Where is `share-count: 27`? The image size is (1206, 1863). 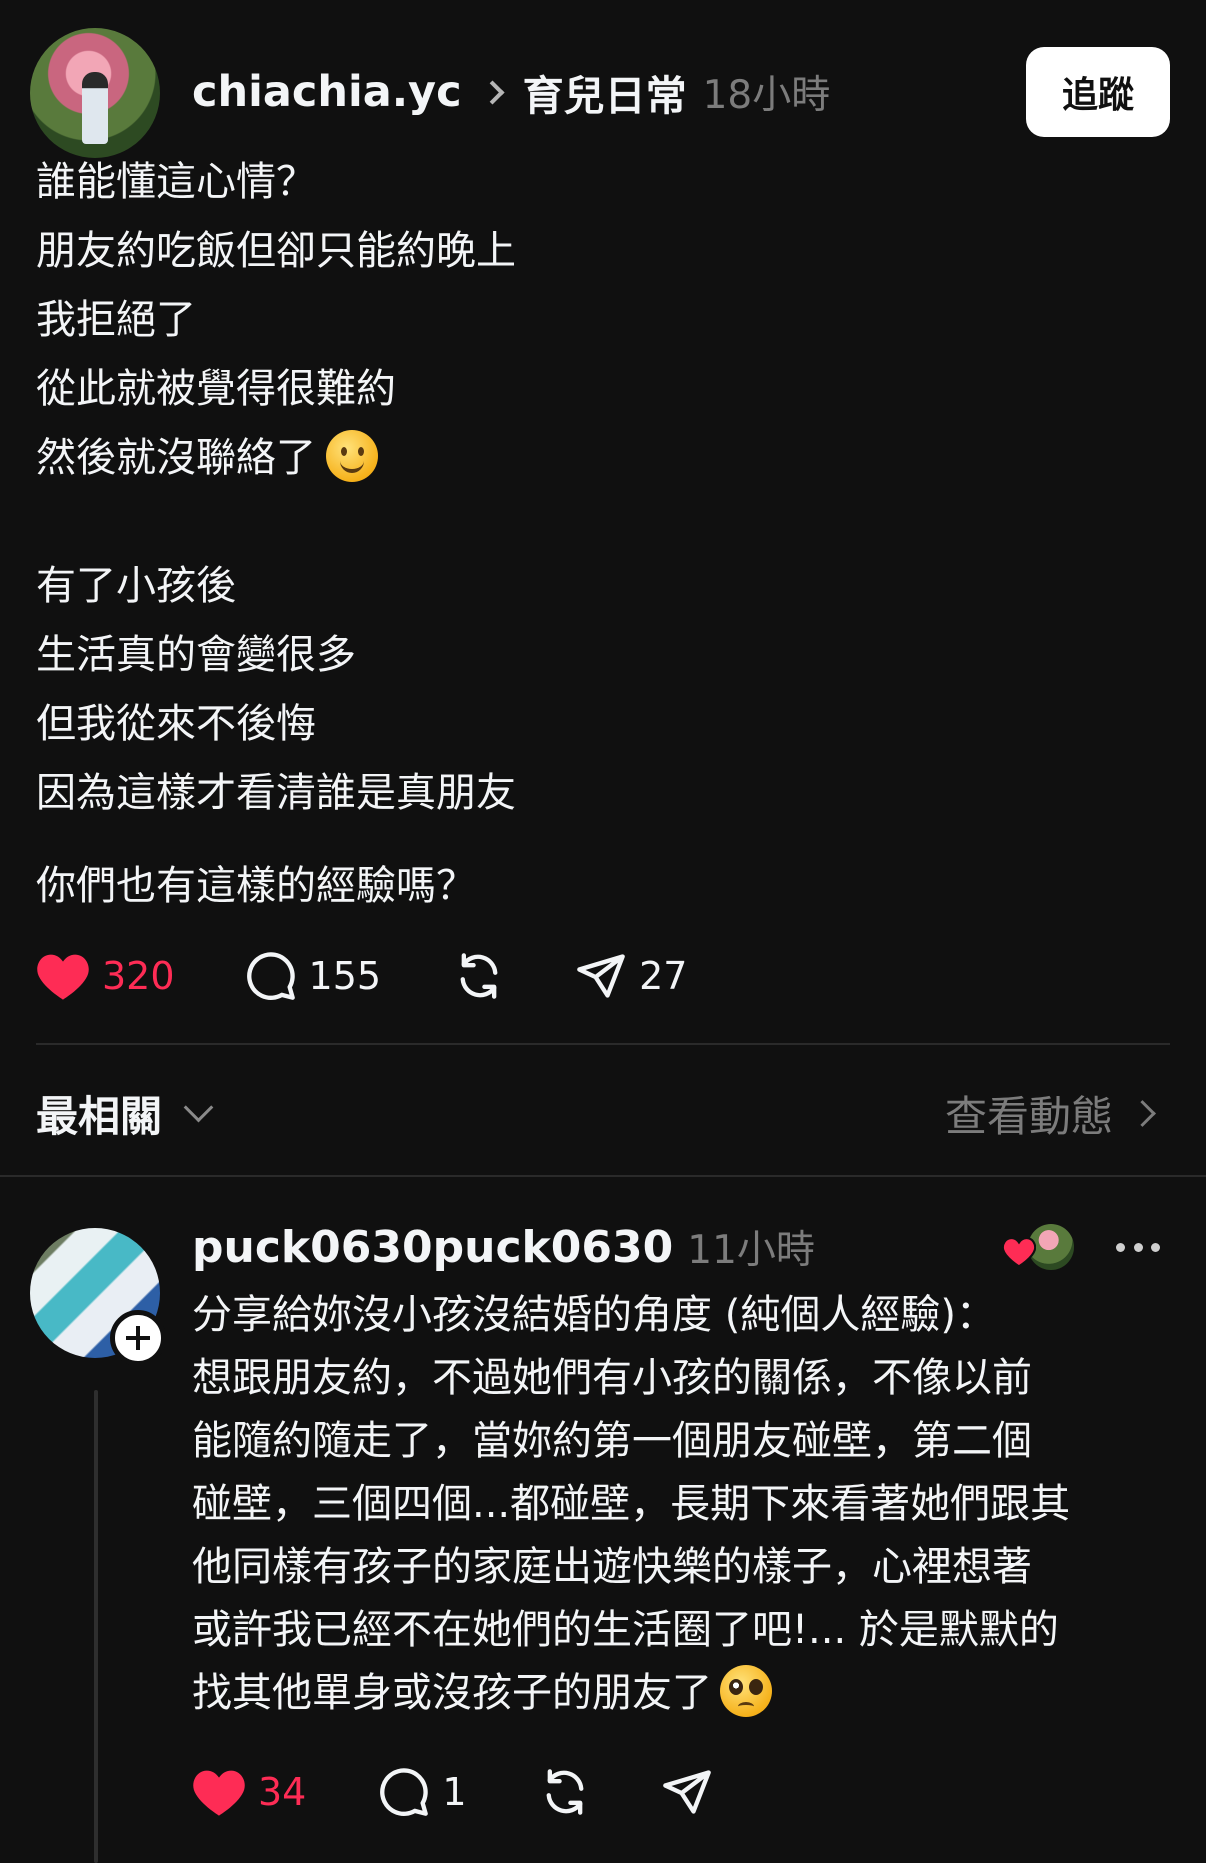 share-count: 27 is located at coordinates (663, 976).